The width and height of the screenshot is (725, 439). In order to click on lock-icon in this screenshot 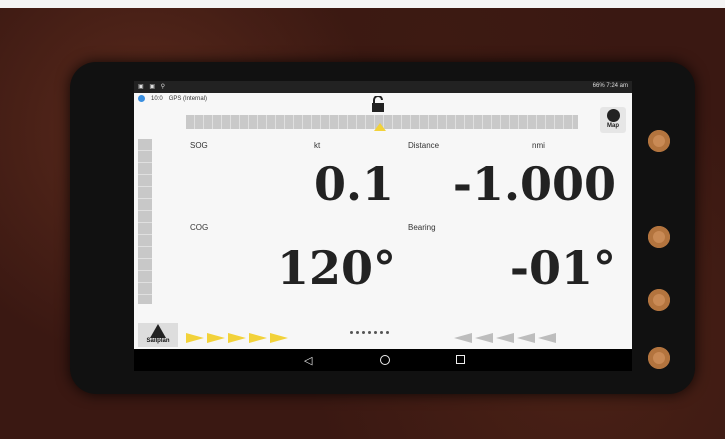, I will do `click(378, 104)`.